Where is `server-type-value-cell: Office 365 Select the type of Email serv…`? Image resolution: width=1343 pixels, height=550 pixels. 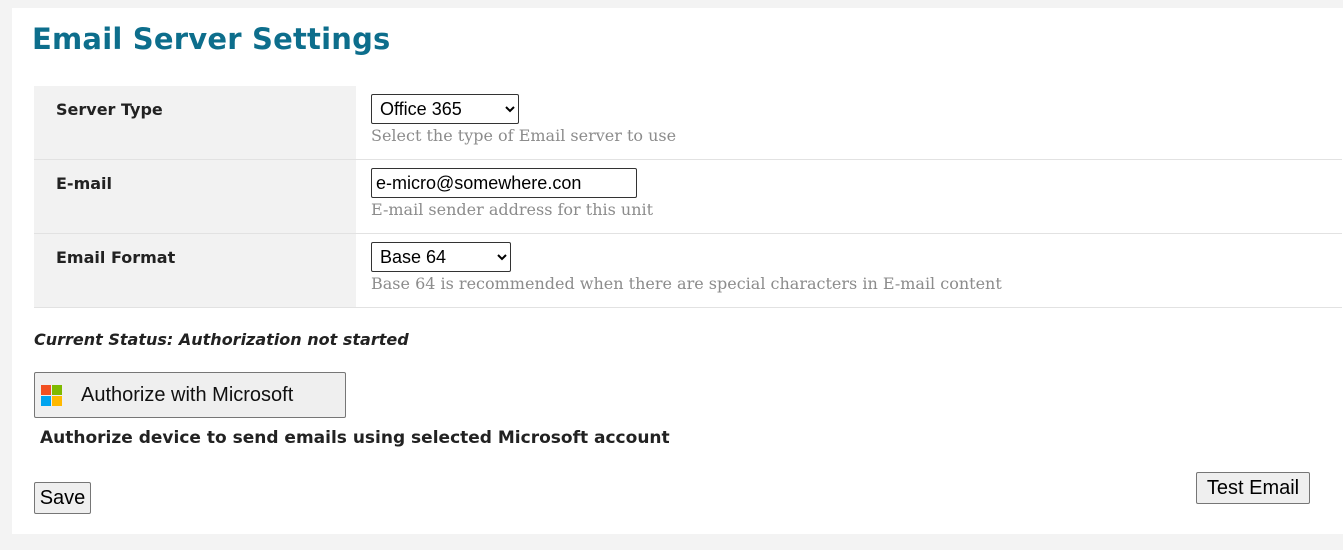 server-type-value-cell: Office 365 Select the type of Email serv… is located at coordinates (849, 122).